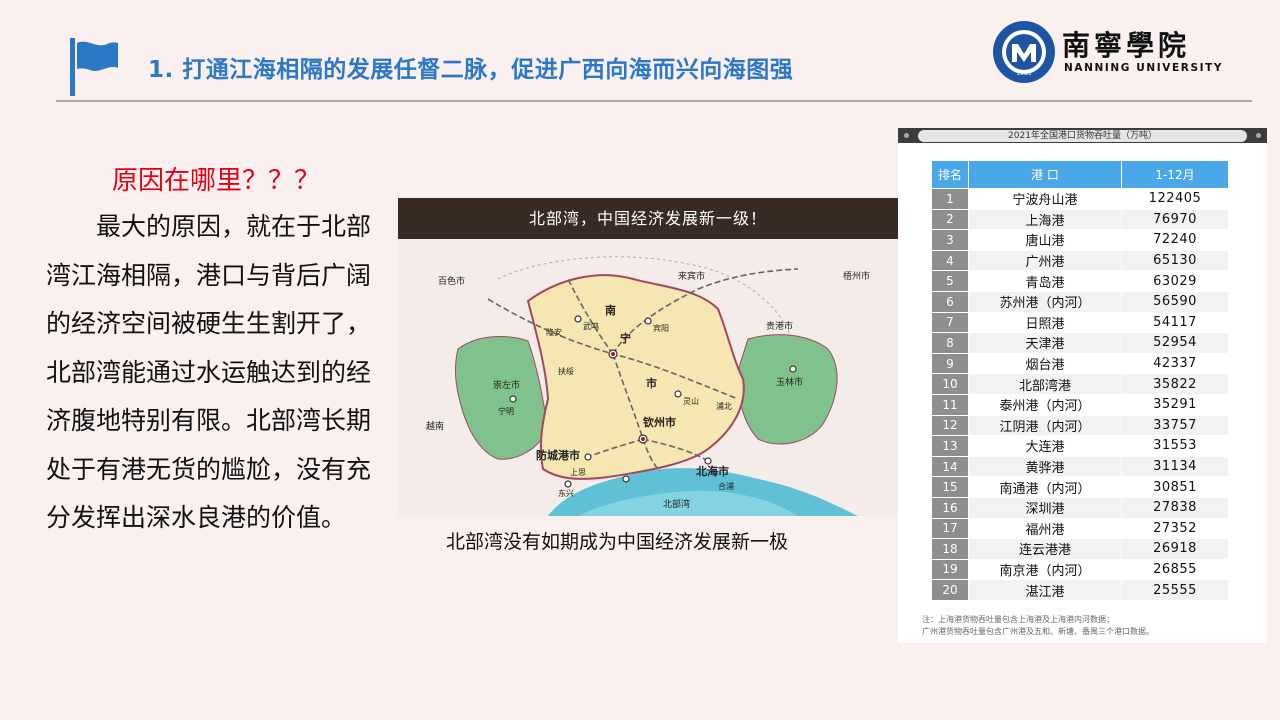 The width and height of the screenshot is (1280, 720). Describe the element at coordinates (659, 422) in the screenshot. I see `map-label-qinzhou: 钦州市` at that location.